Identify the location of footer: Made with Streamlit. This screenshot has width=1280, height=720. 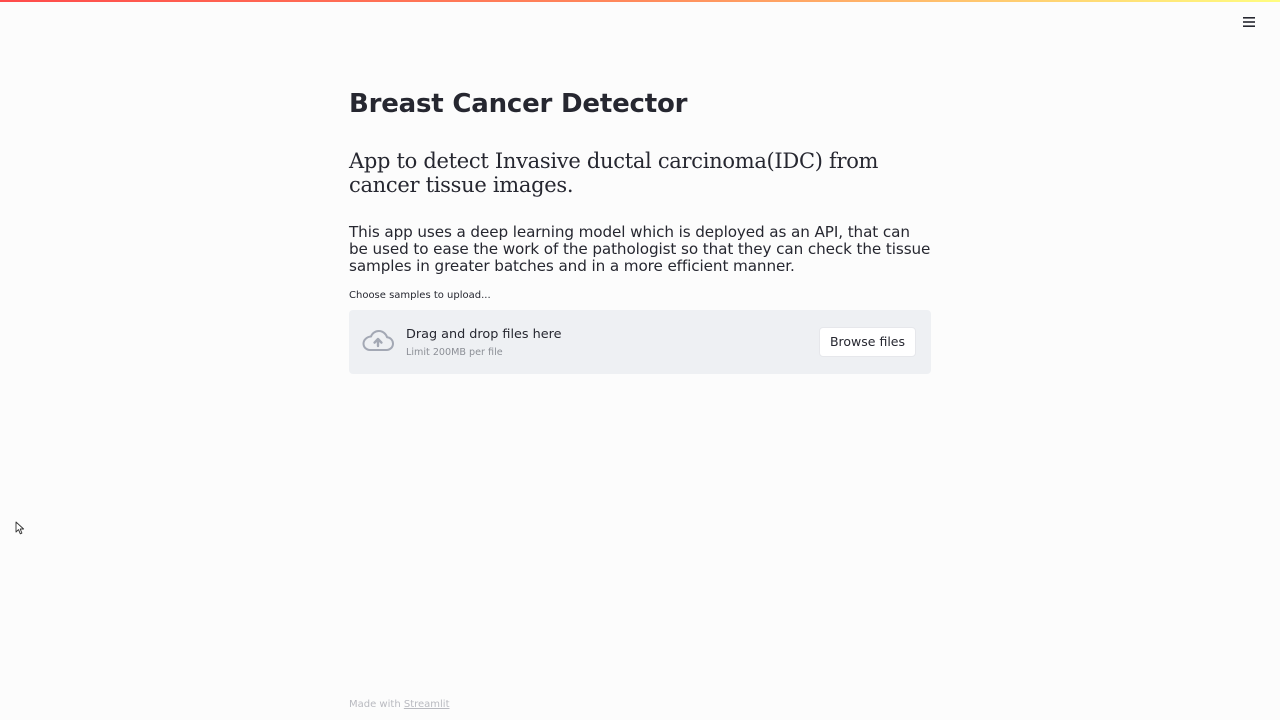
(399, 705).